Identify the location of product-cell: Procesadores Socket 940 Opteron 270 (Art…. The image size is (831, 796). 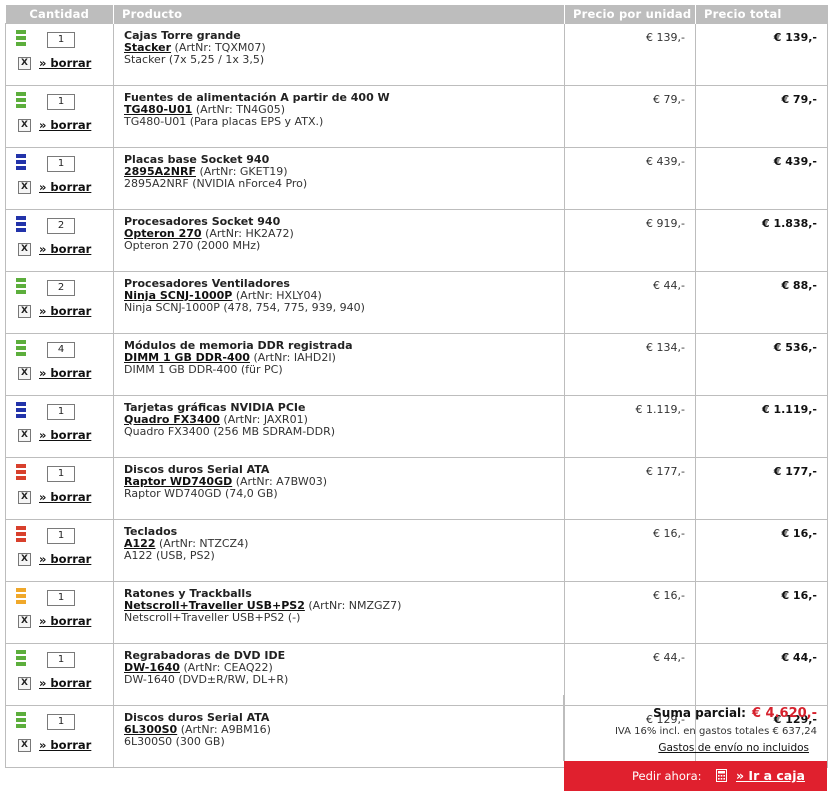
(339, 240).